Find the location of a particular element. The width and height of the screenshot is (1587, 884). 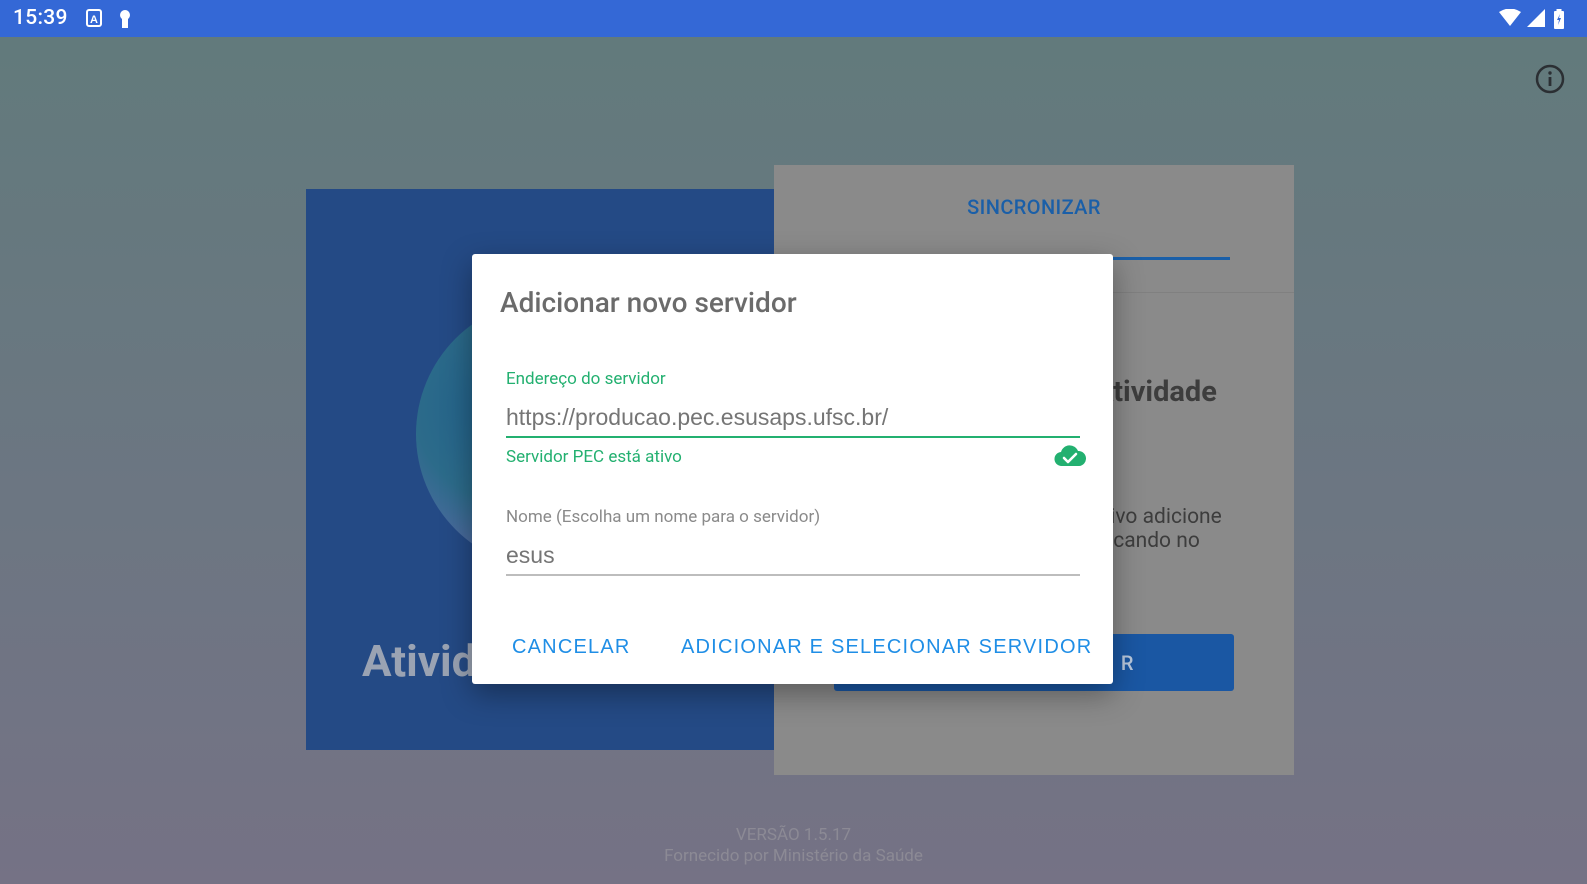

server-status-text: Servidor PEC está ativo is located at coordinates (594, 457).